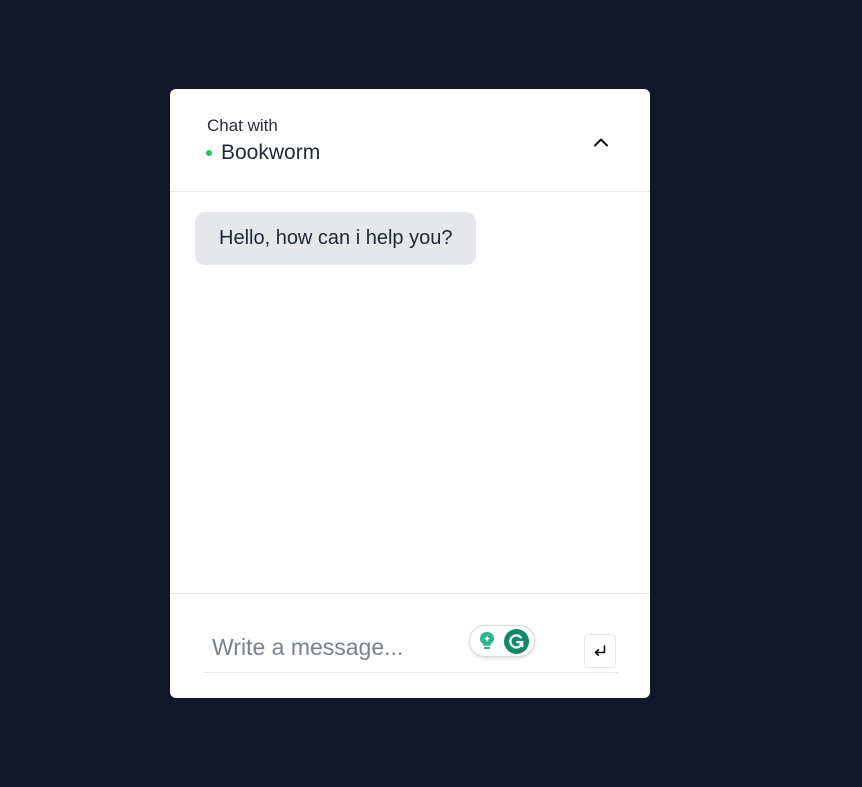 This screenshot has width=862, height=787. What do you see at coordinates (209, 153) in the screenshot?
I see `online-status-dot` at bounding box center [209, 153].